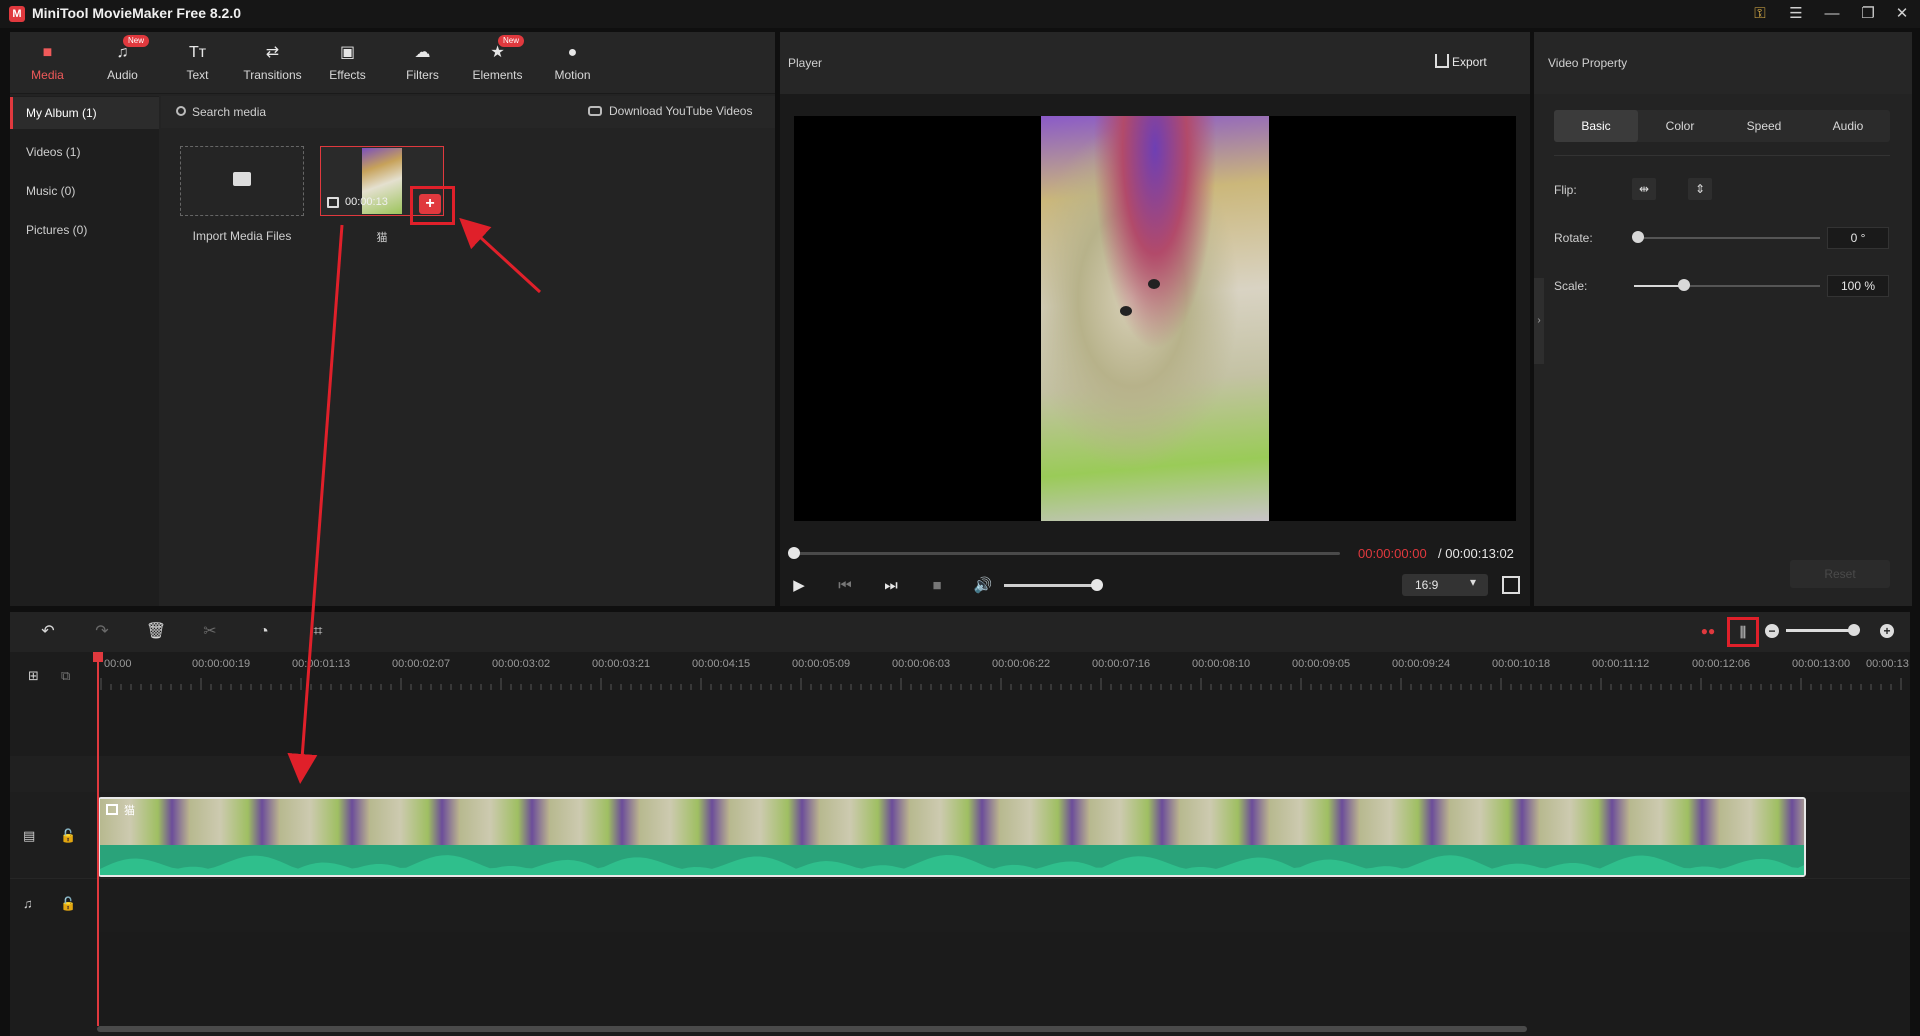 The height and width of the screenshot is (1036, 1920). I want to click on toolbar-filters: ☁ Filters, so click(422, 63).